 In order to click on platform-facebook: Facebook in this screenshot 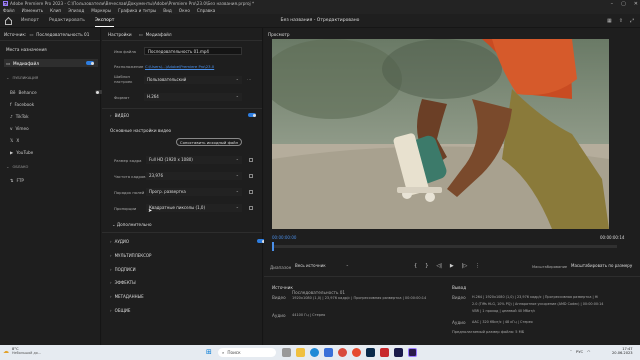, I will do `click(24, 104)`.